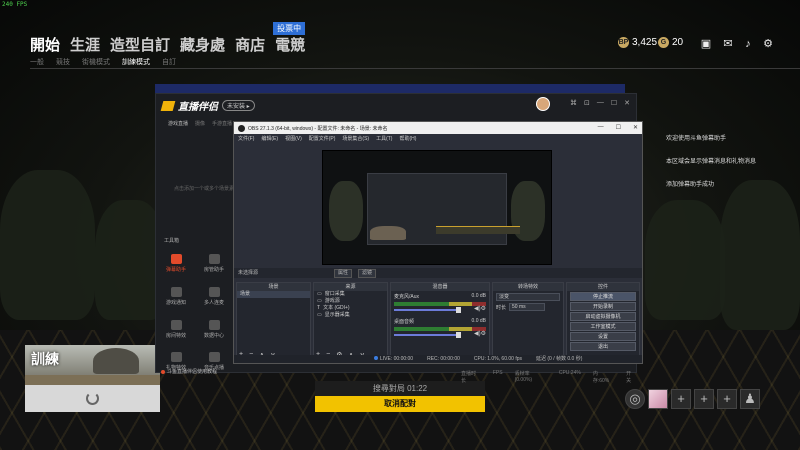 The width and height of the screenshot is (800, 450). I want to click on duration-input: 50 ms, so click(527, 307).